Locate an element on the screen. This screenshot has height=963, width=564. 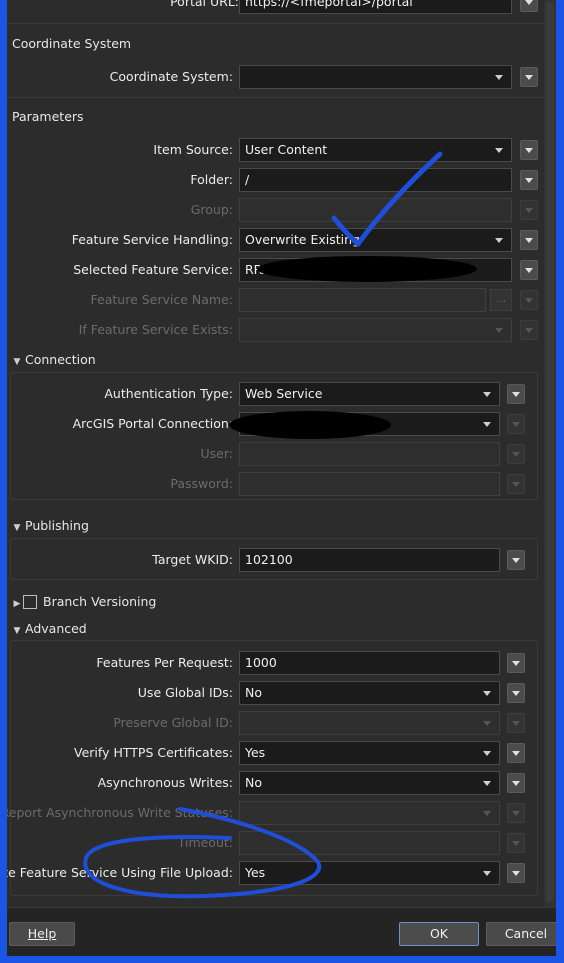
timeout-menu-button is located at coordinates (516, 843).